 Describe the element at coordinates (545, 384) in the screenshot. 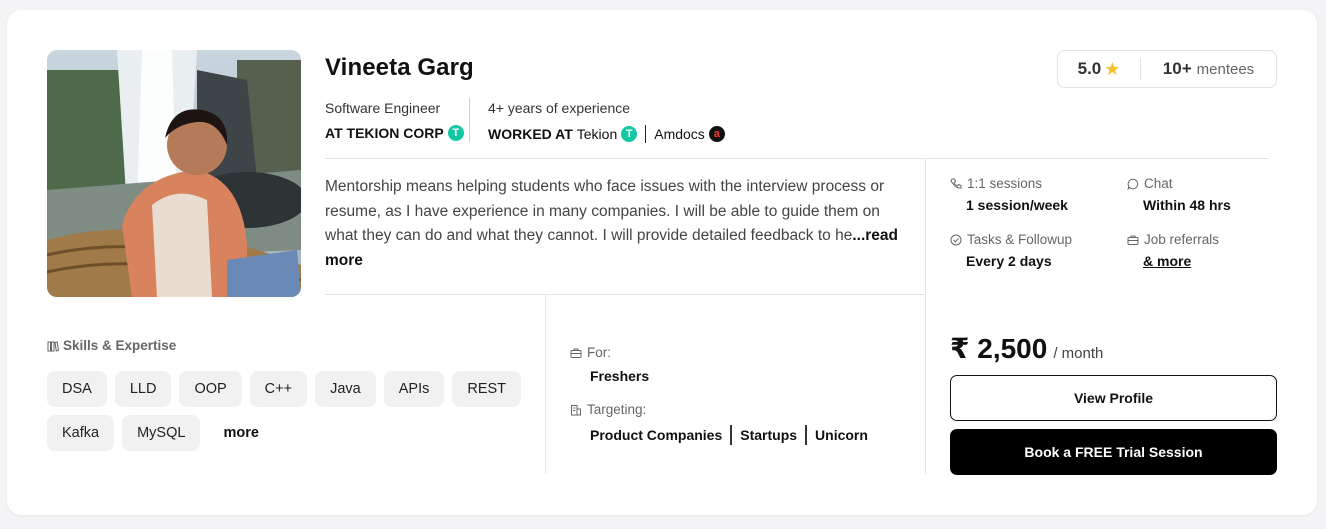

I see `audience-divider` at that location.